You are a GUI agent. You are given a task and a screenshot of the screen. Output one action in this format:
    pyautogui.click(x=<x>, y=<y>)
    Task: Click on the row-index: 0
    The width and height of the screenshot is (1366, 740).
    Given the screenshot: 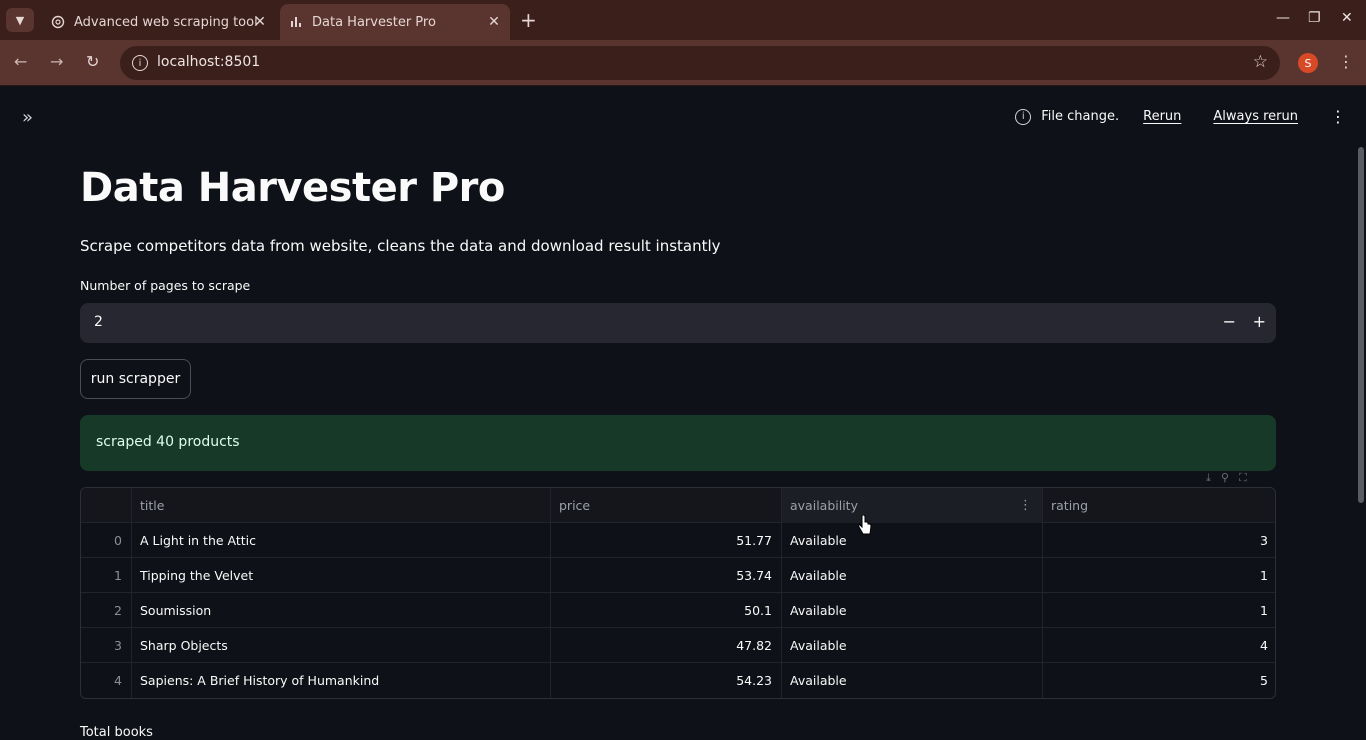 What is the action you would take?
    pyautogui.click(x=106, y=540)
    